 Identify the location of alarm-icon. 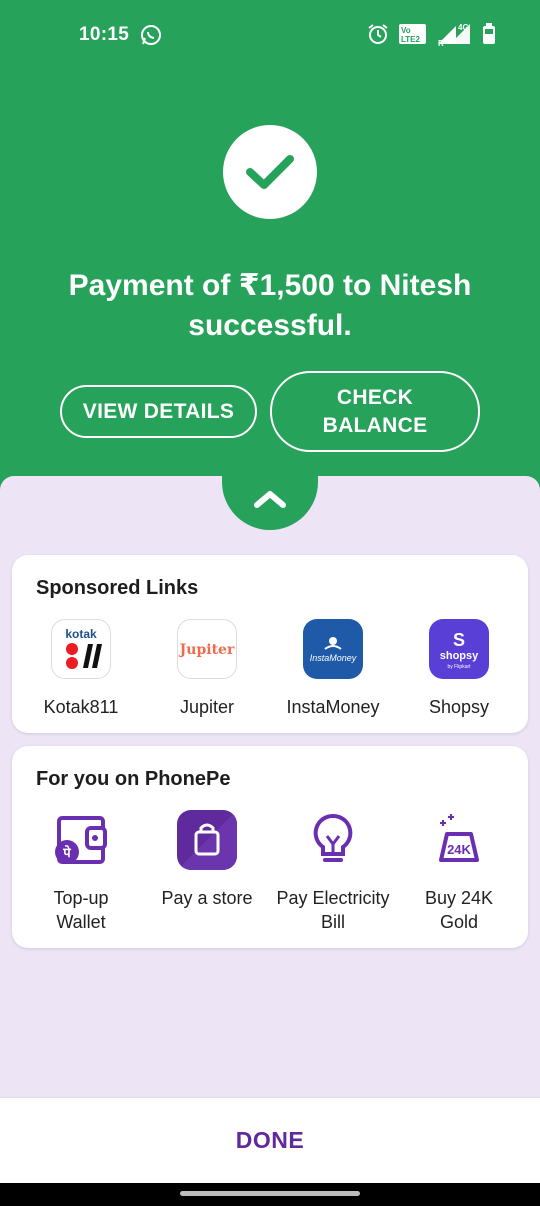
(378, 34).